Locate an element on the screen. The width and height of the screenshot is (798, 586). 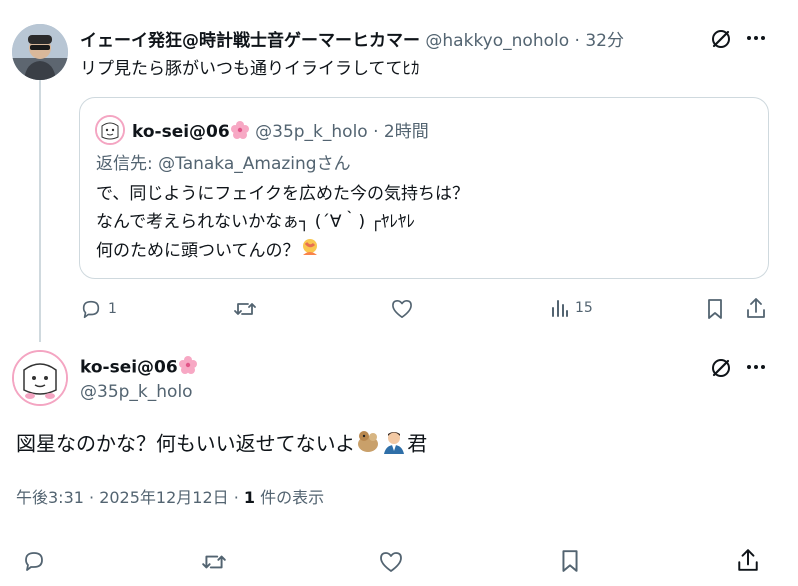
quoted-handle: @35p_k_holo is located at coordinates (311, 132).